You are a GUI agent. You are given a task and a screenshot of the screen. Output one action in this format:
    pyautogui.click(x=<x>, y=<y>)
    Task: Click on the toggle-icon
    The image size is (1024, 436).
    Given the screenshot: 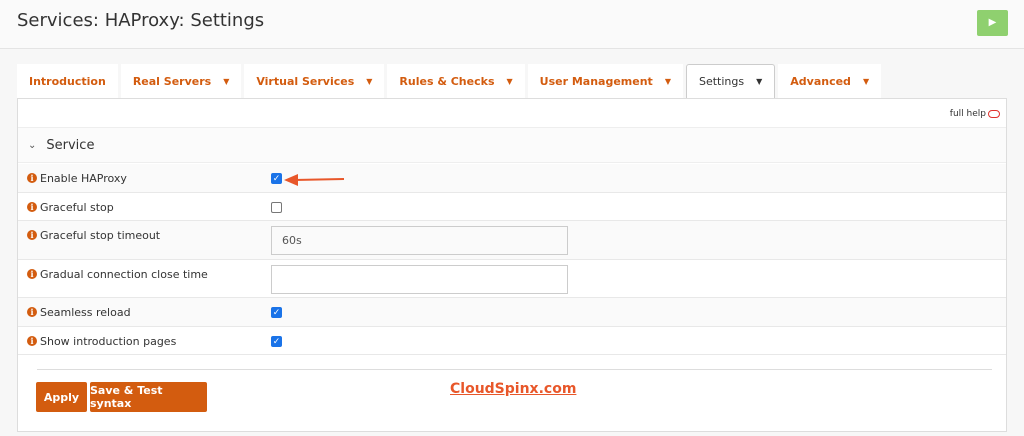 What is the action you would take?
    pyautogui.click(x=994, y=113)
    